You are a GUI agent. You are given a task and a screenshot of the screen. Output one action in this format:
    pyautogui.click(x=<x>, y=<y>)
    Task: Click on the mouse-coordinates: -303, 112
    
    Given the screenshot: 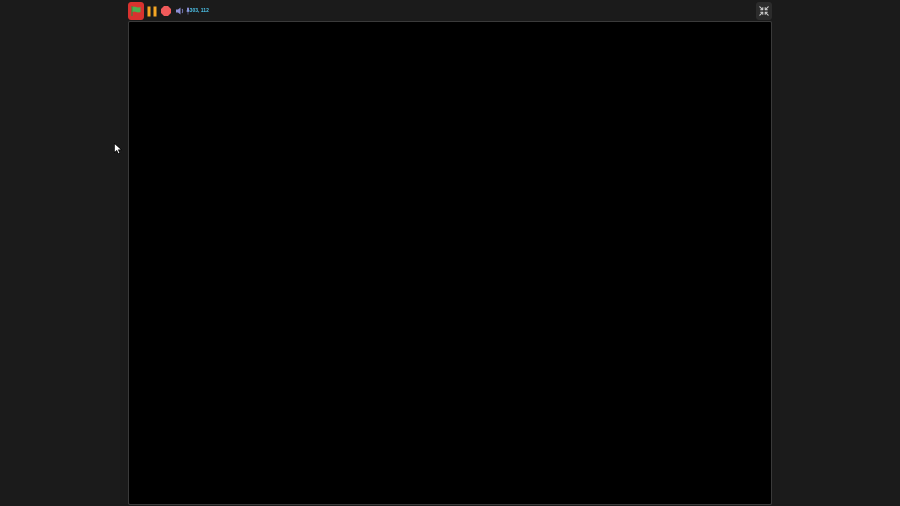 What is the action you would take?
    pyautogui.click(x=198, y=11)
    